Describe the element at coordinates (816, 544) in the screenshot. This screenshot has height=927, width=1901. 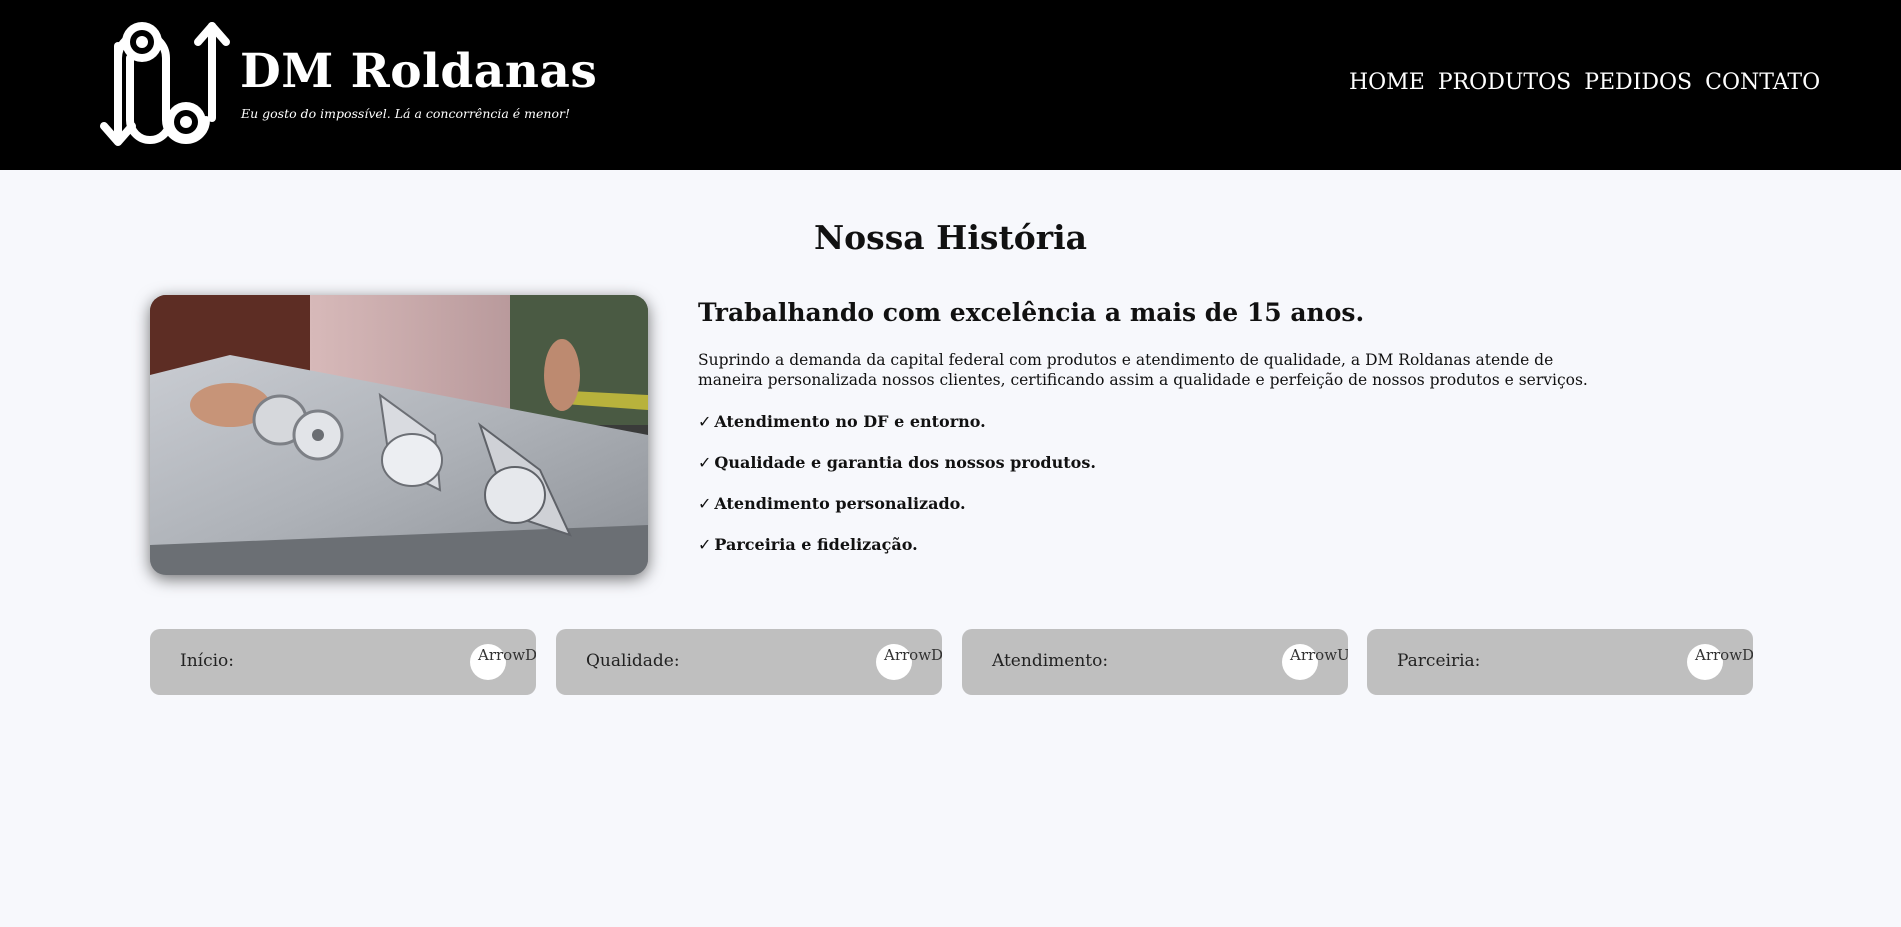
I see `feature-text: Parceiria e fidelização.` at that location.